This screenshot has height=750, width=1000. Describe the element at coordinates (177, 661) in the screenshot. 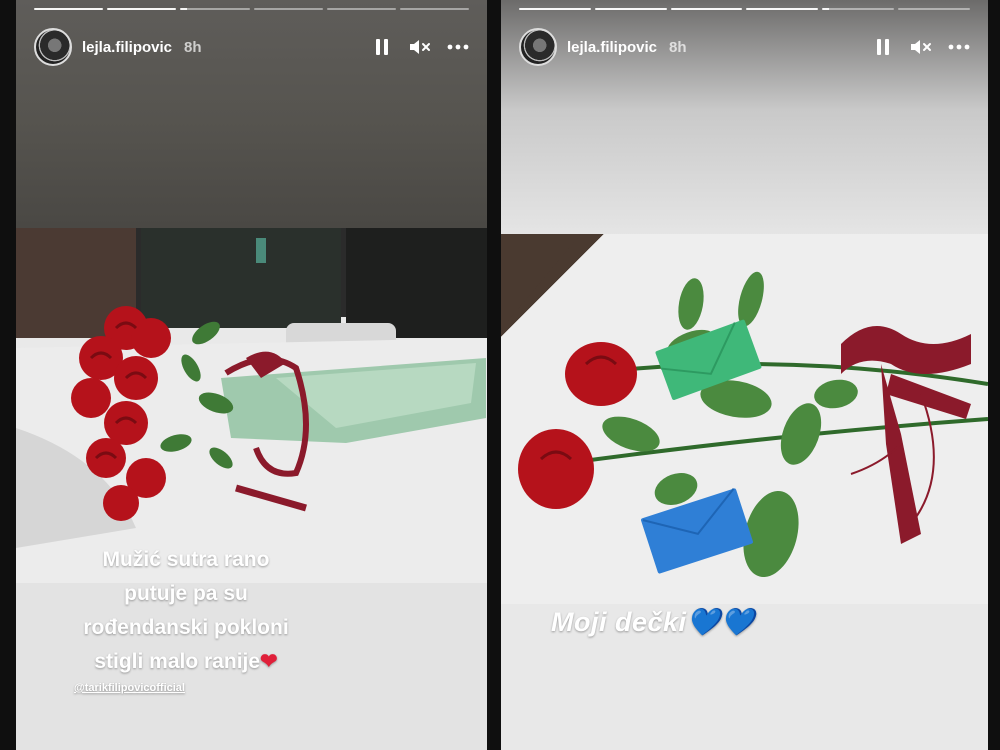

I see `caption-line: stigli malo ranije` at that location.